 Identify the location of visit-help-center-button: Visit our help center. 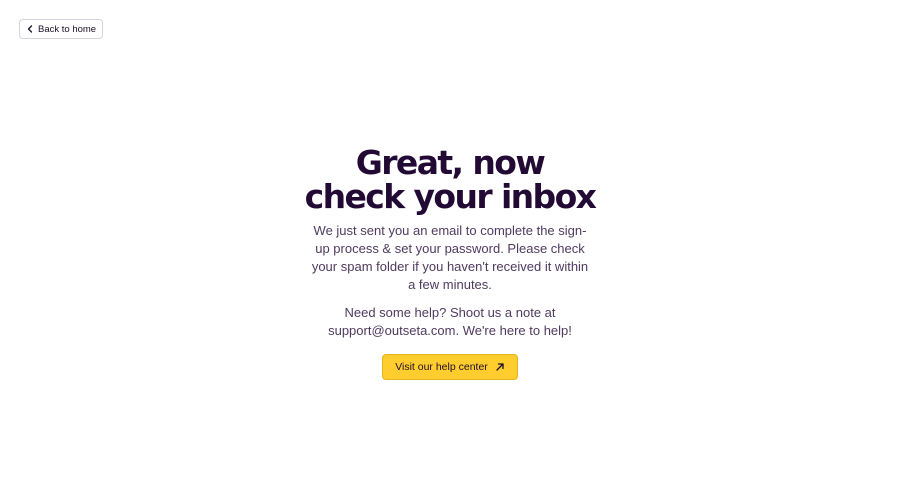
(450, 367).